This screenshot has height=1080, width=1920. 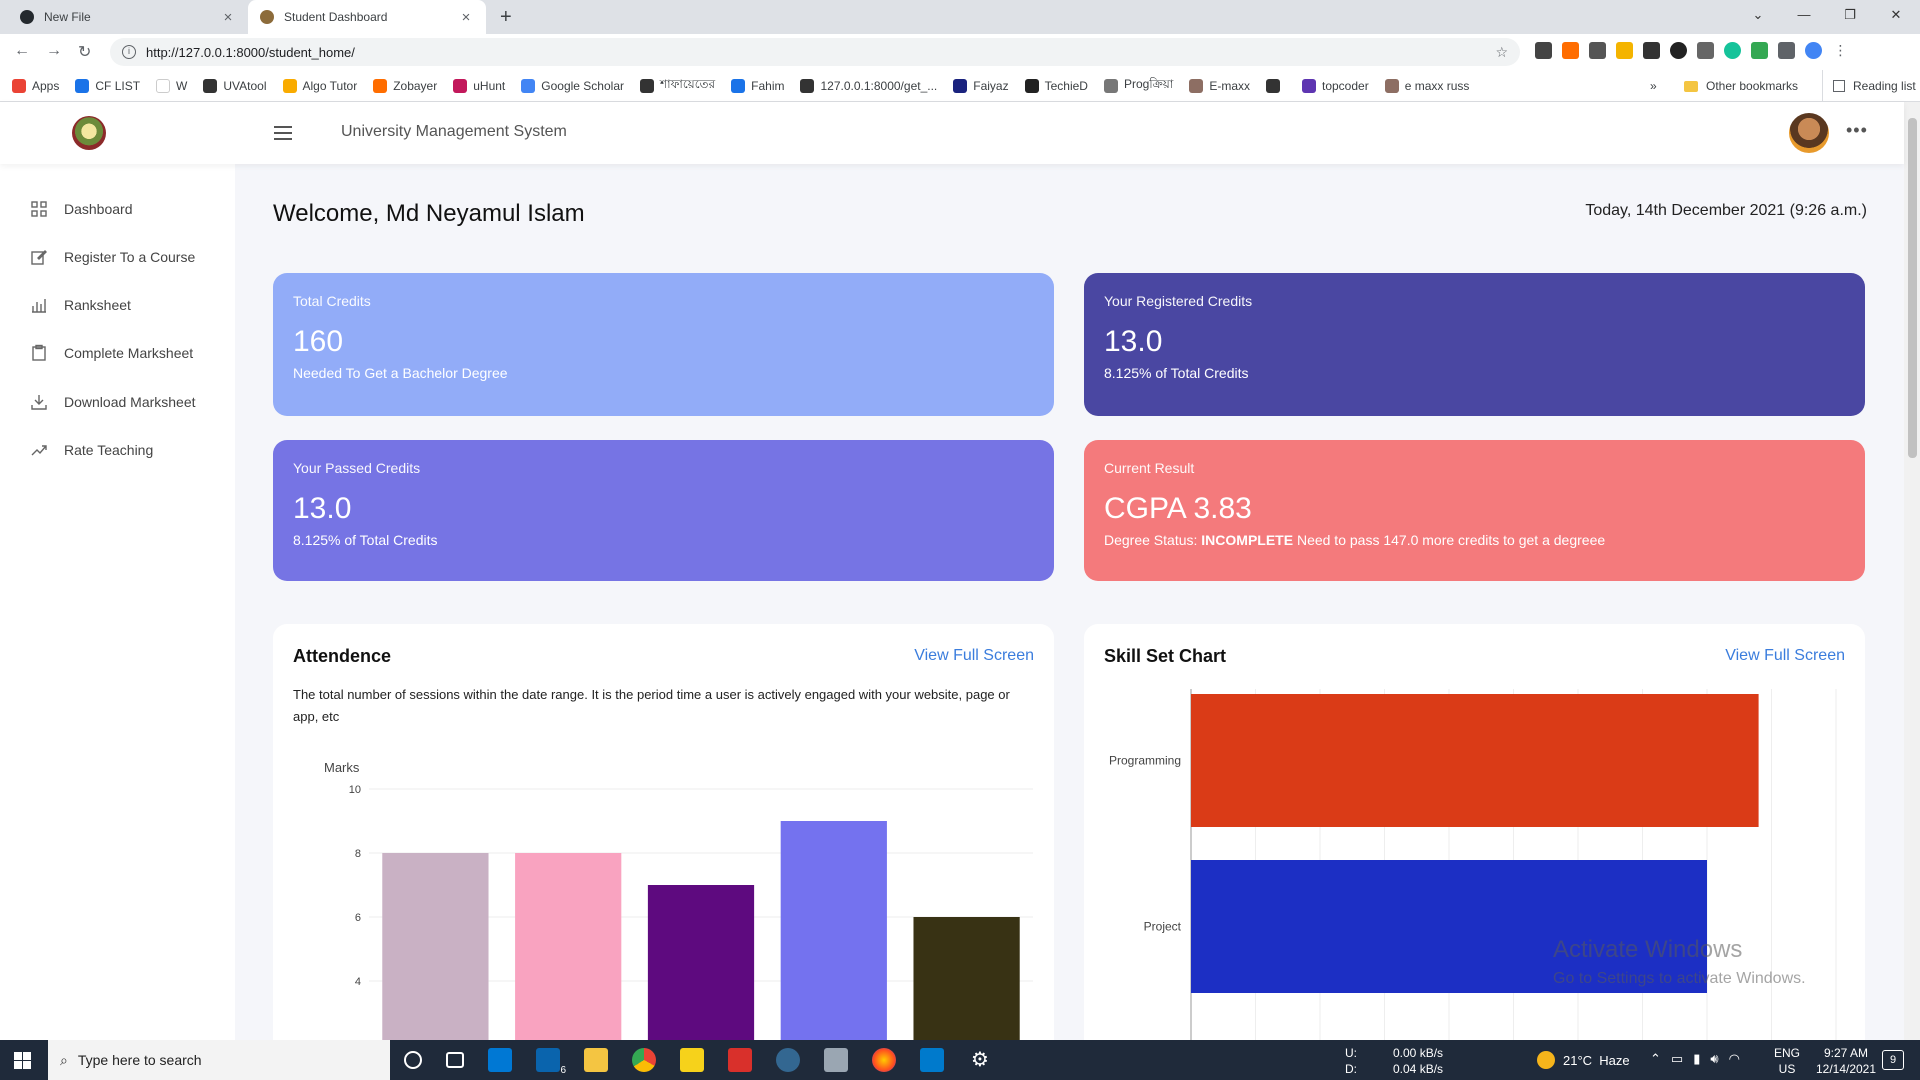 What do you see at coordinates (140, 1060) in the screenshot?
I see `search-placeholder: Type here to search` at bounding box center [140, 1060].